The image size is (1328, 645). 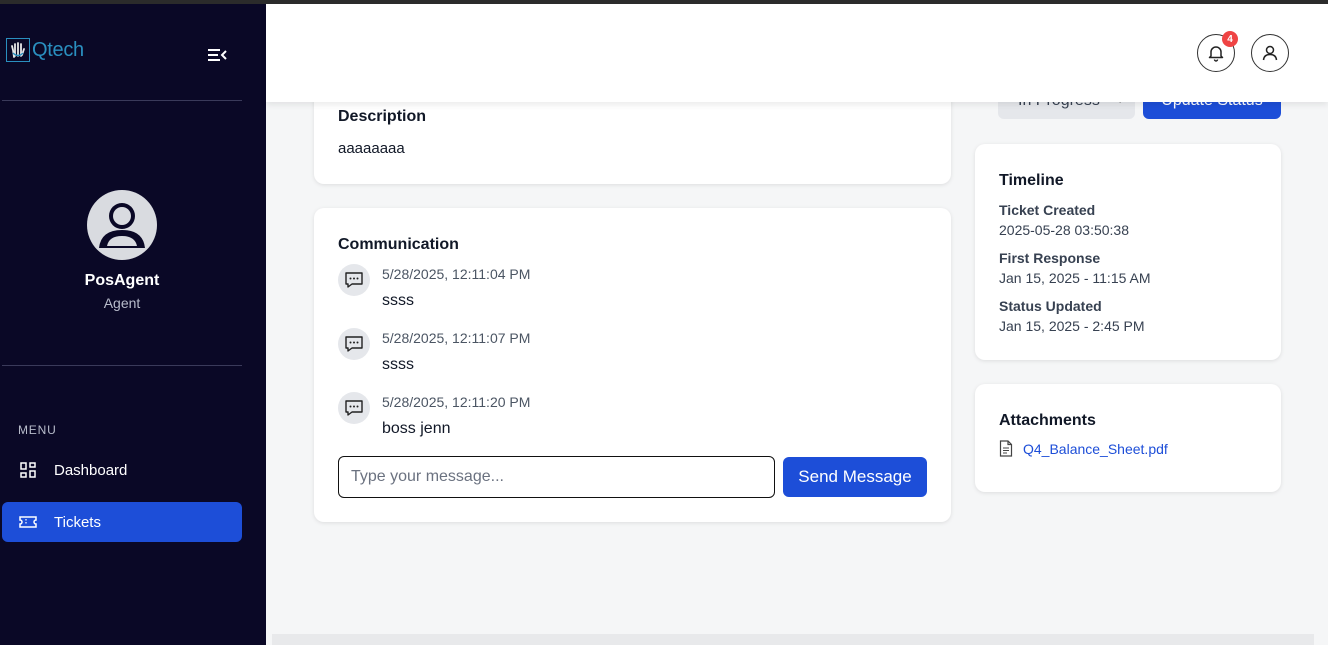 What do you see at coordinates (382, 116) in the screenshot?
I see `description-title: Description` at bounding box center [382, 116].